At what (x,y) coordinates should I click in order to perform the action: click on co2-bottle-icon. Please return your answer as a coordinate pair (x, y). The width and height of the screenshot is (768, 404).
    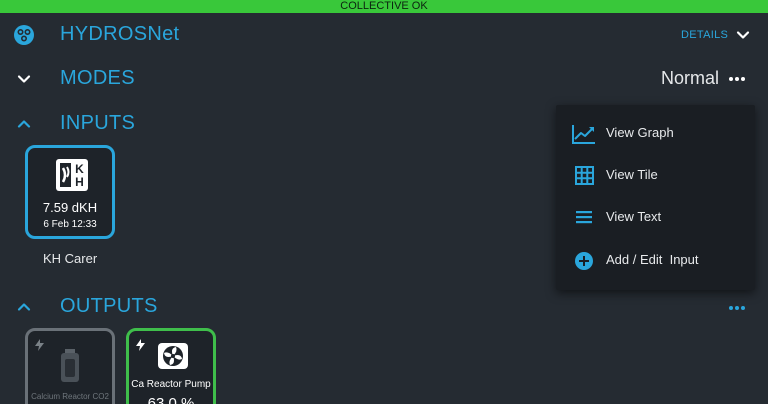
    Looking at the image, I should click on (70, 365).